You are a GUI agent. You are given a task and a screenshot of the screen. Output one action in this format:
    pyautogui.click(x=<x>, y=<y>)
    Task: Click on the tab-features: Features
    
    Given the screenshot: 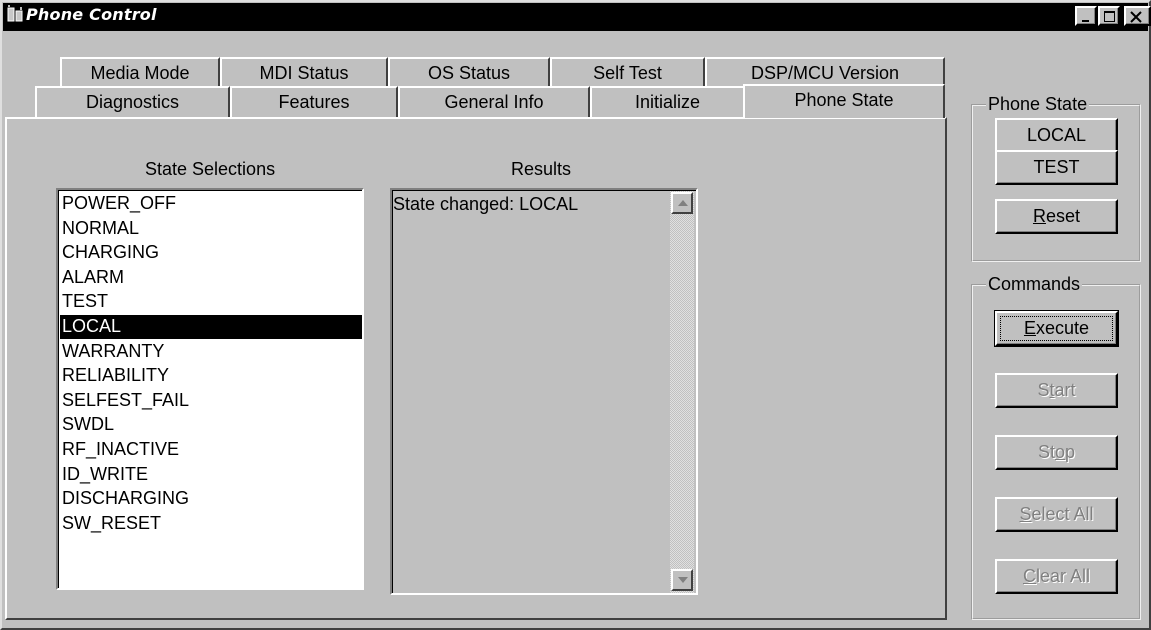 What is the action you would take?
    pyautogui.click(x=314, y=101)
    